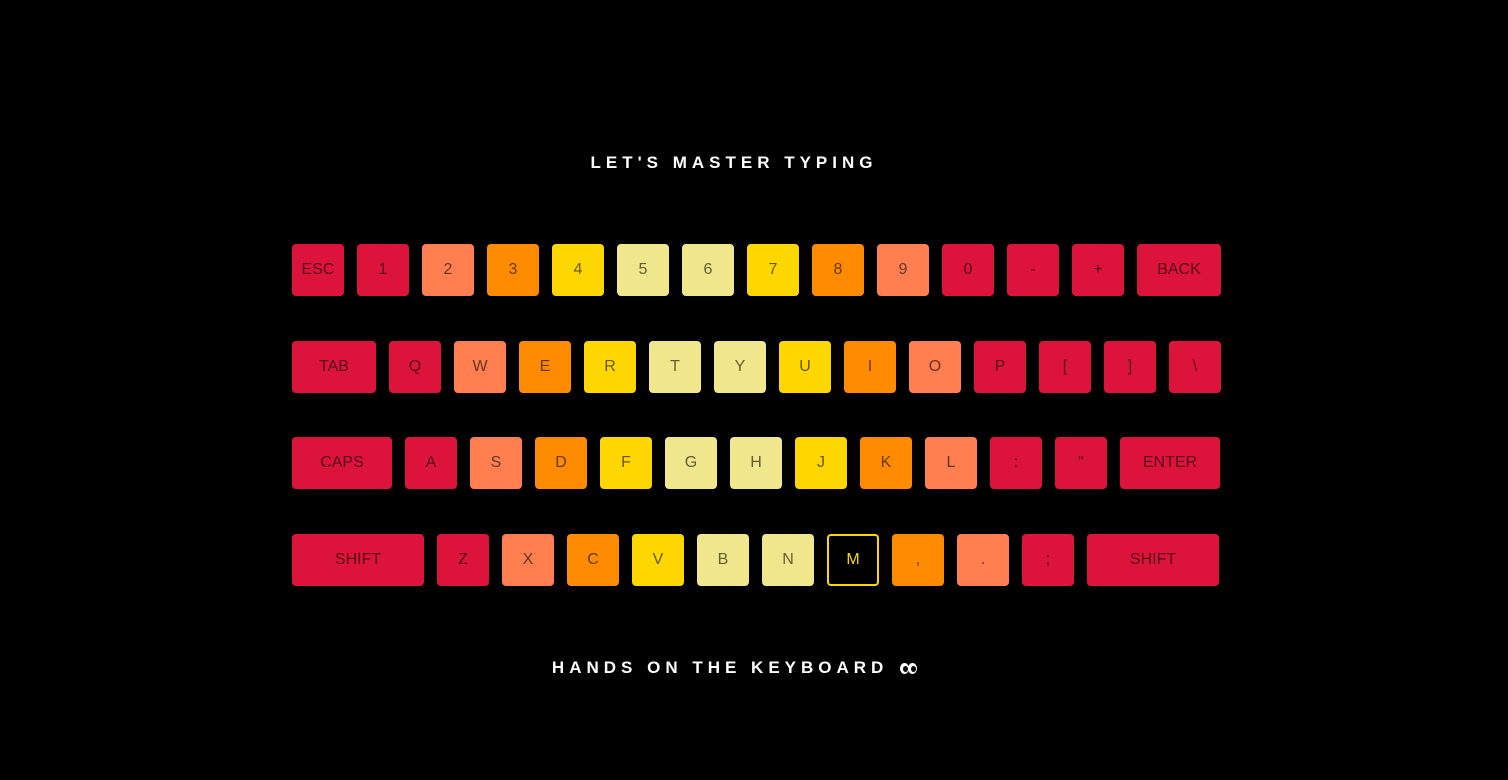 The height and width of the screenshot is (780, 1508). What do you see at coordinates (968, 270) in the screenshot?
I see `key-0: 0` at bounding box center [968, 270].